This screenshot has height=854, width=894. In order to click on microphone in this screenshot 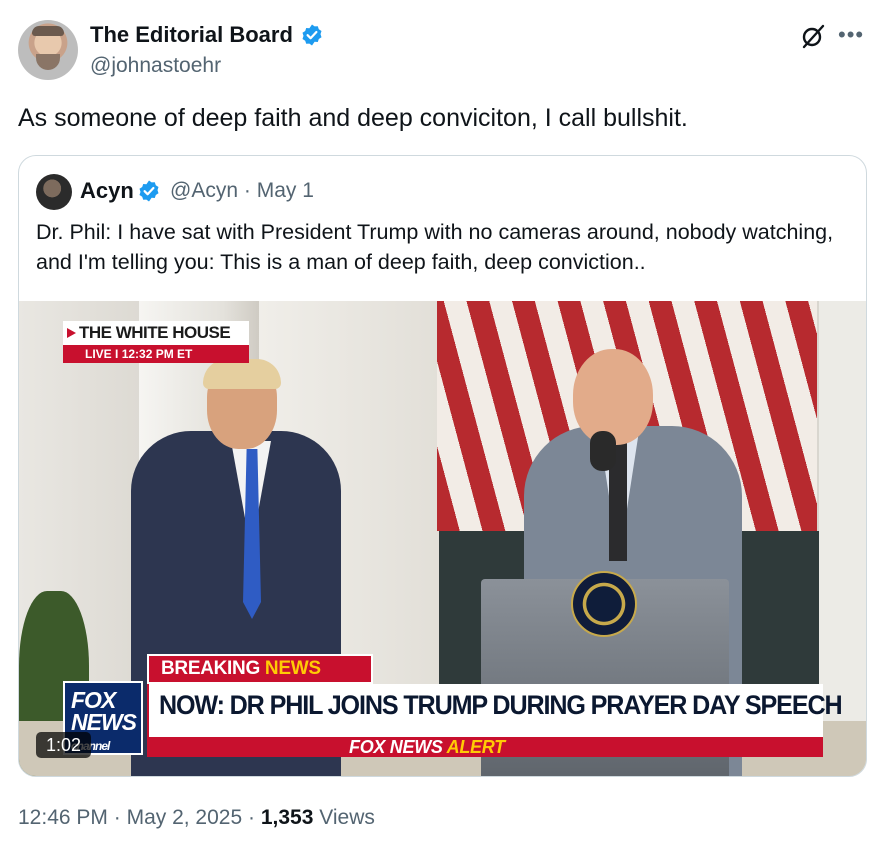, I will do `click(603, 451)`.